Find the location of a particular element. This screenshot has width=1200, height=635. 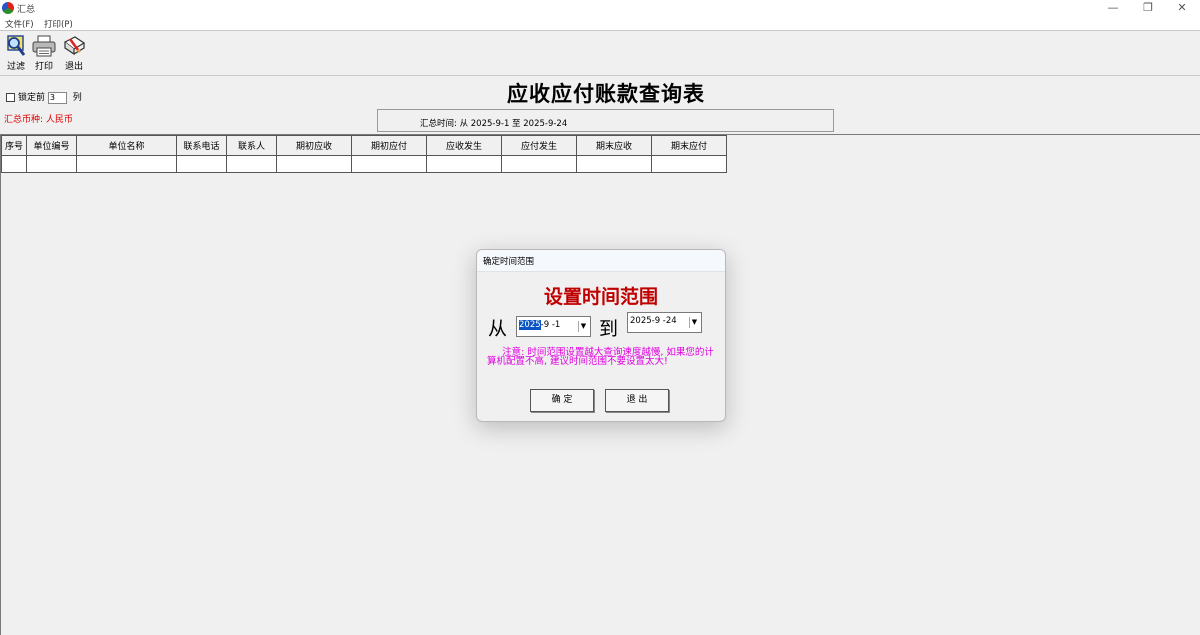

toolbar-separator is located at coordinates (600, 75).